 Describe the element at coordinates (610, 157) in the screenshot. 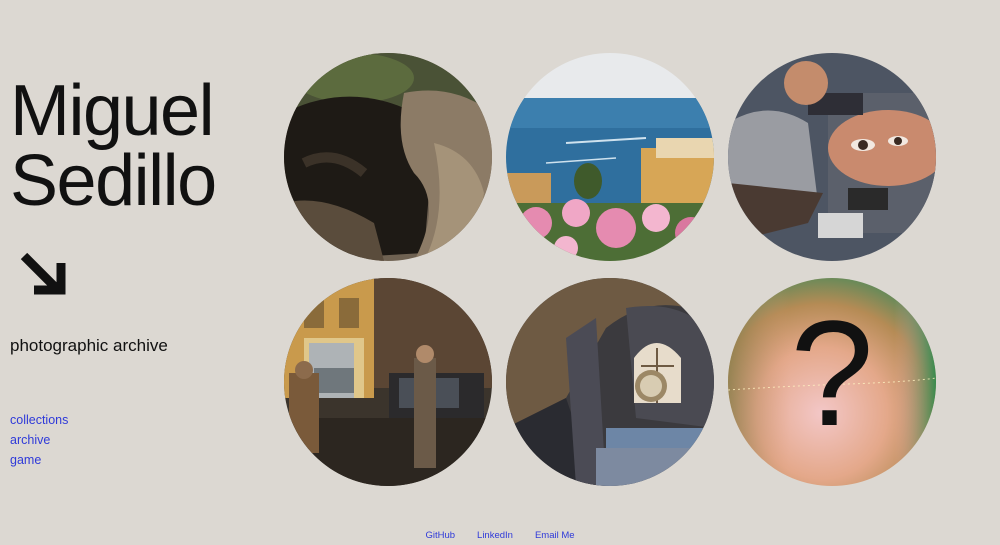

I see `photo-coast` at that location.